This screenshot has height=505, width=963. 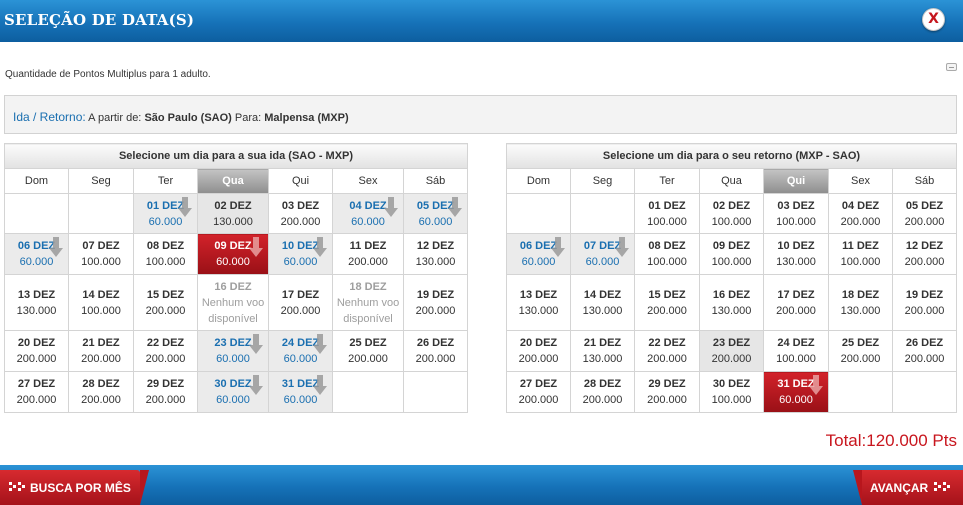 I want to click on weekday-header: Dom, so click(x=36, y=181).